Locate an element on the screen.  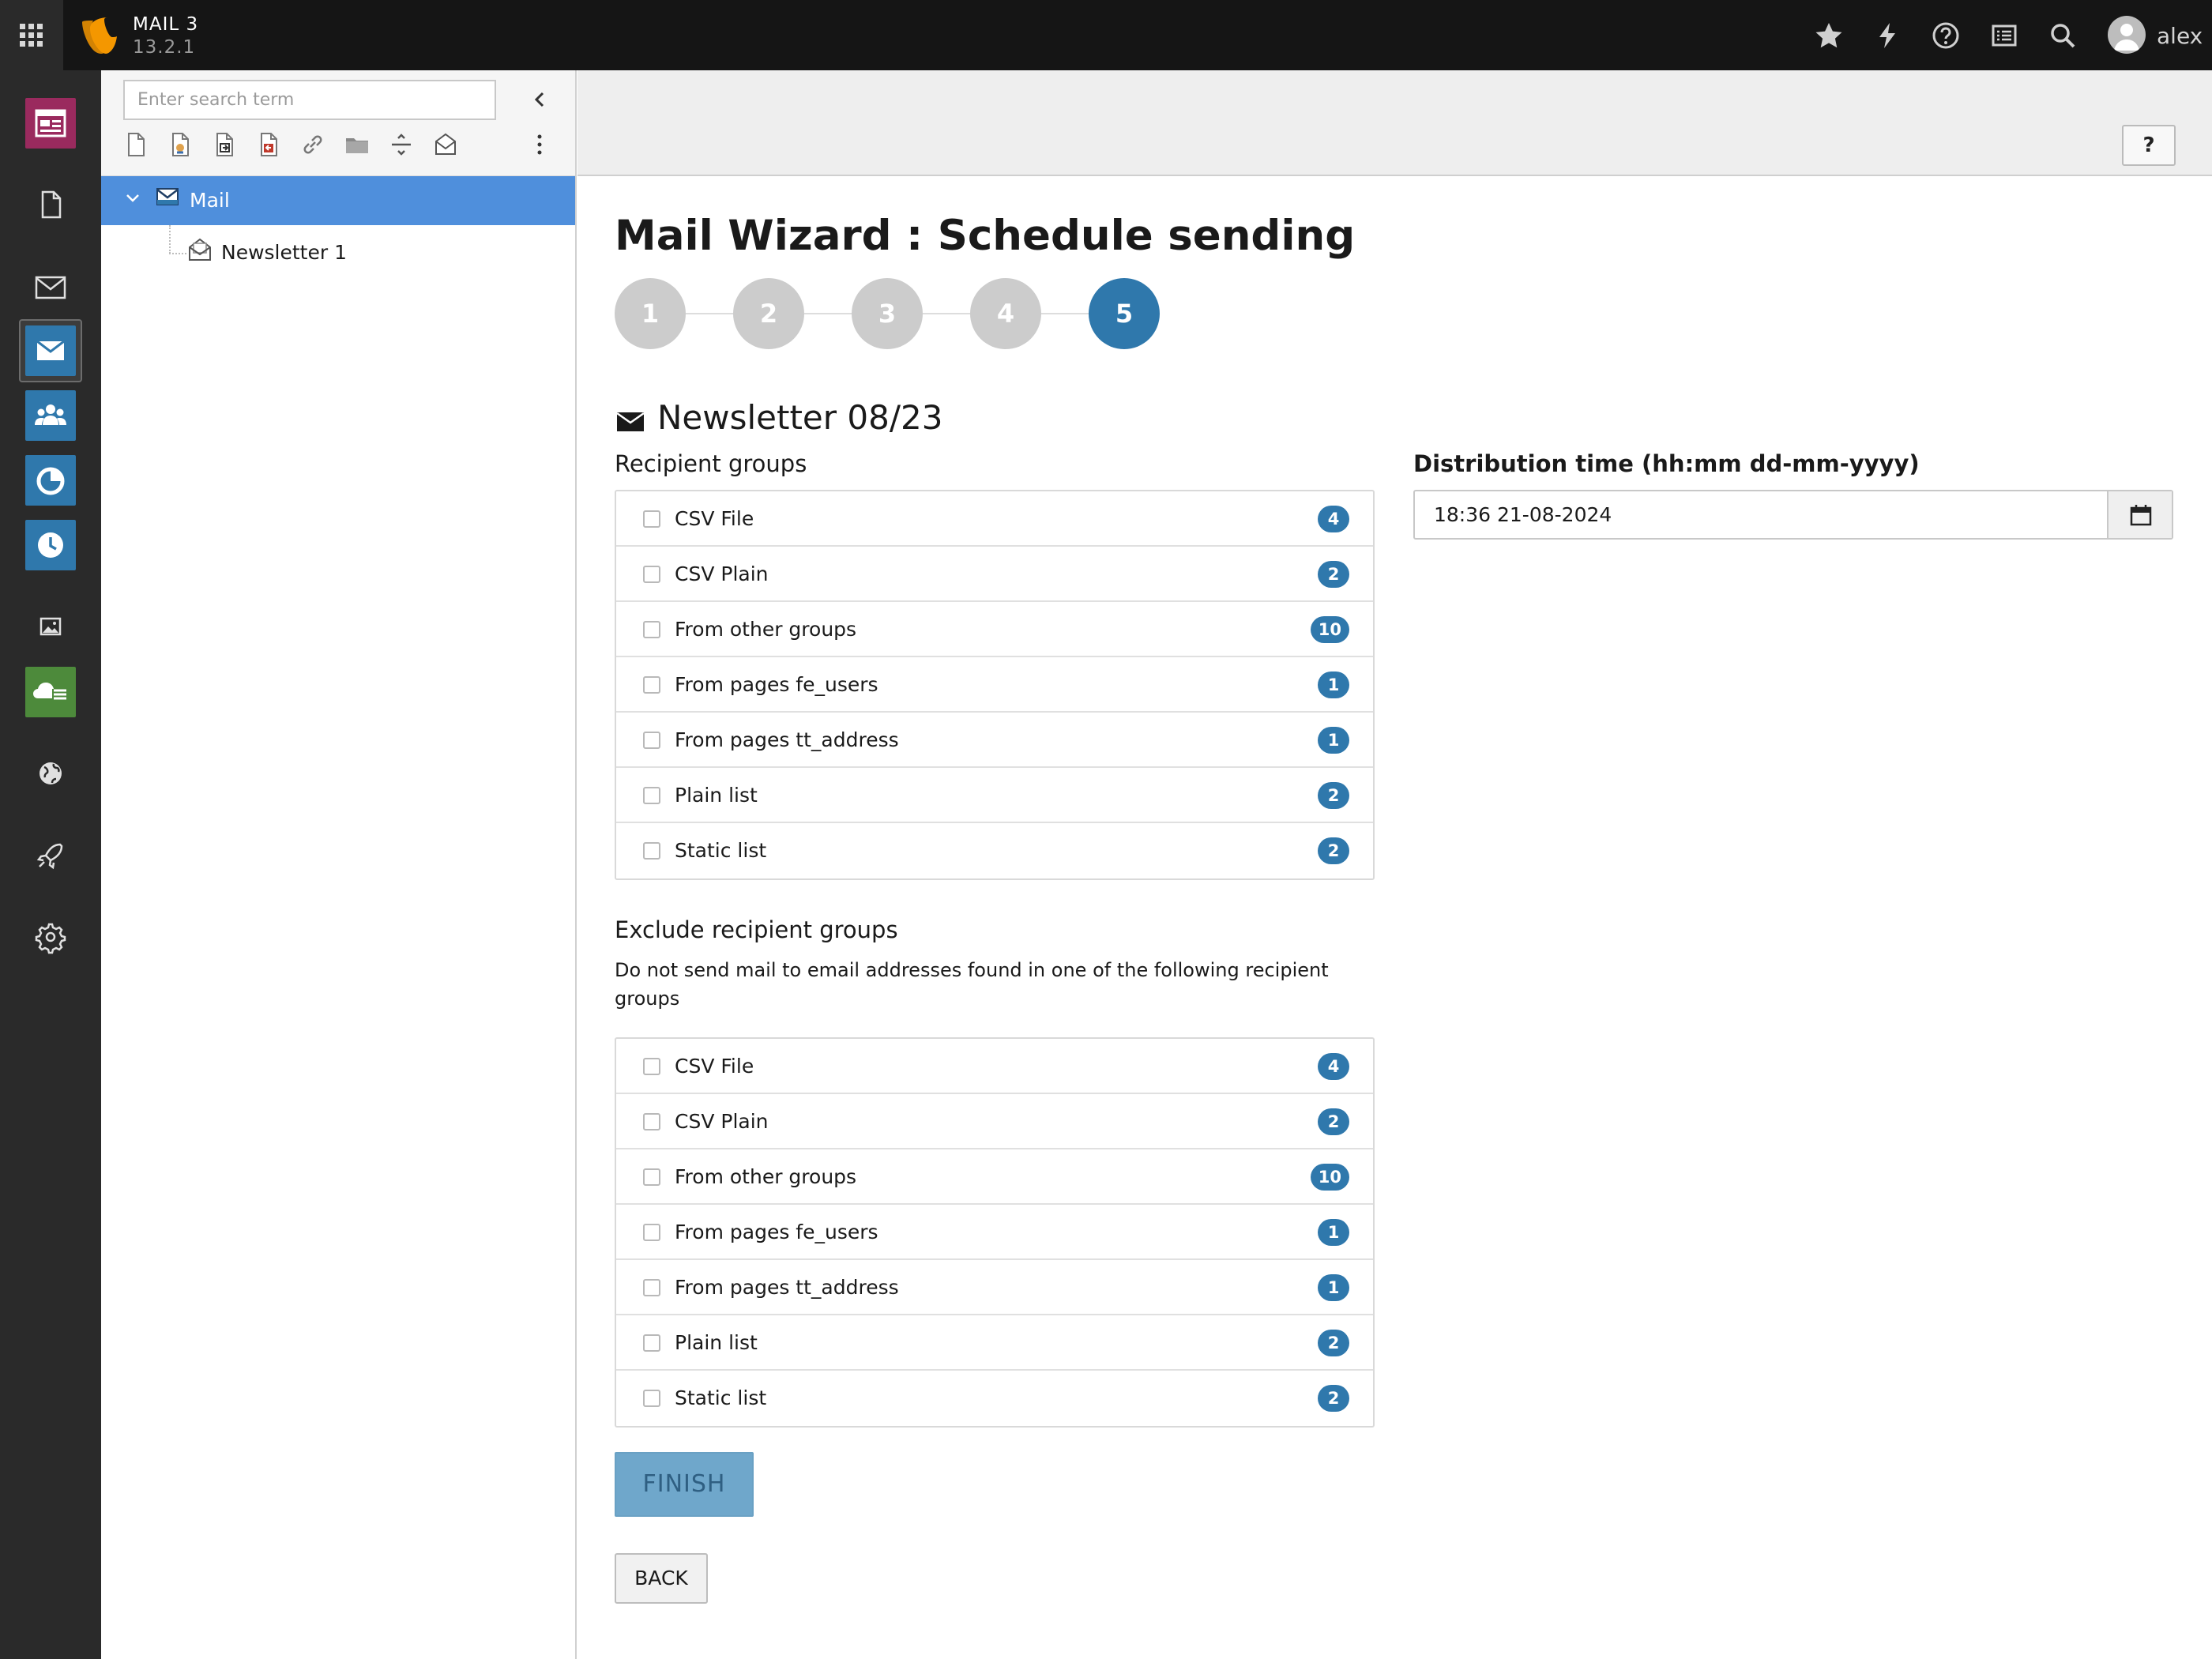
module-scheduler is located at coordinates (51, 692).